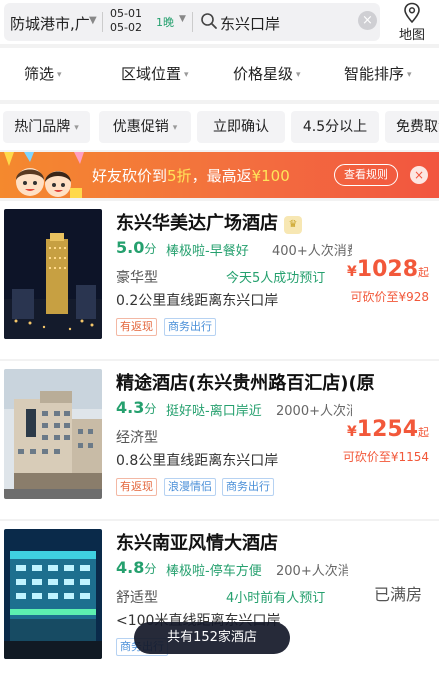 This screenshot has height=677, width=439. I want to click on search-icon, so click(209, 21).